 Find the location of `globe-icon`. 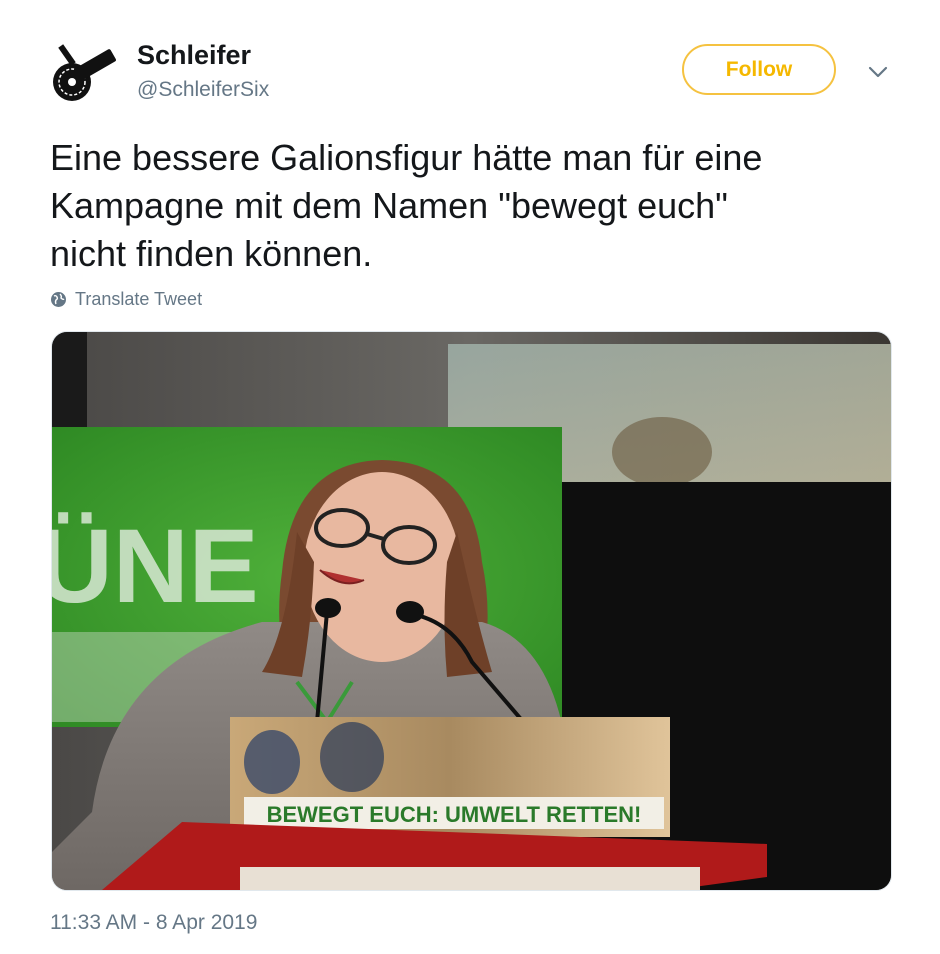

globe-icon is located at coordinates (58, 299).